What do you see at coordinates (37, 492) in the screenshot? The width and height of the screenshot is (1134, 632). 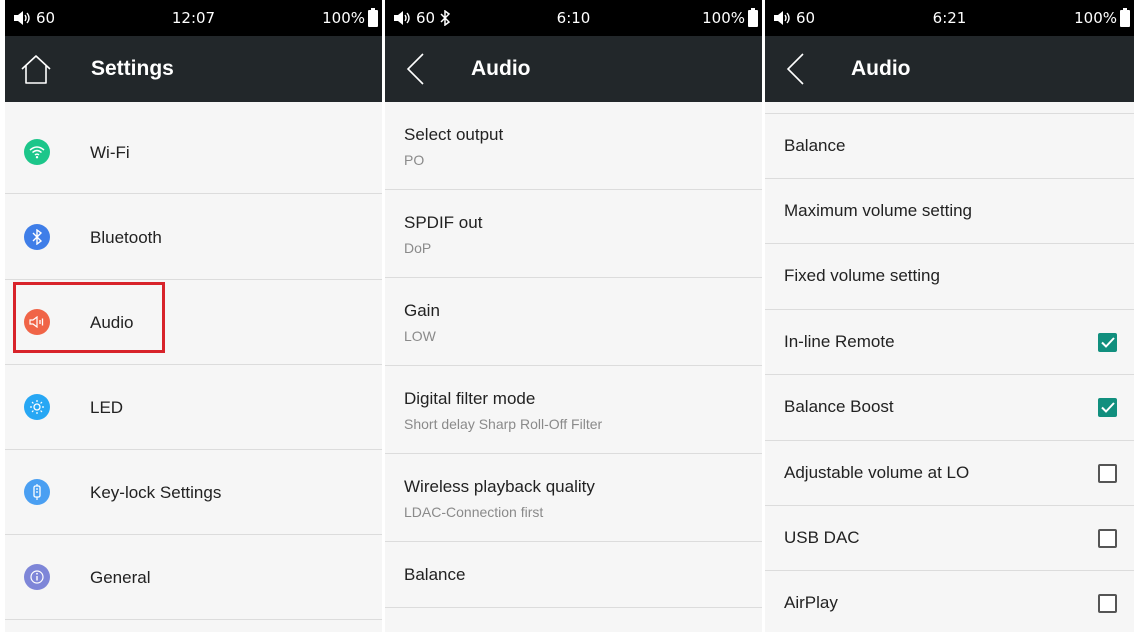 I see `key-lock-icon` at bounding box center [37, 492].